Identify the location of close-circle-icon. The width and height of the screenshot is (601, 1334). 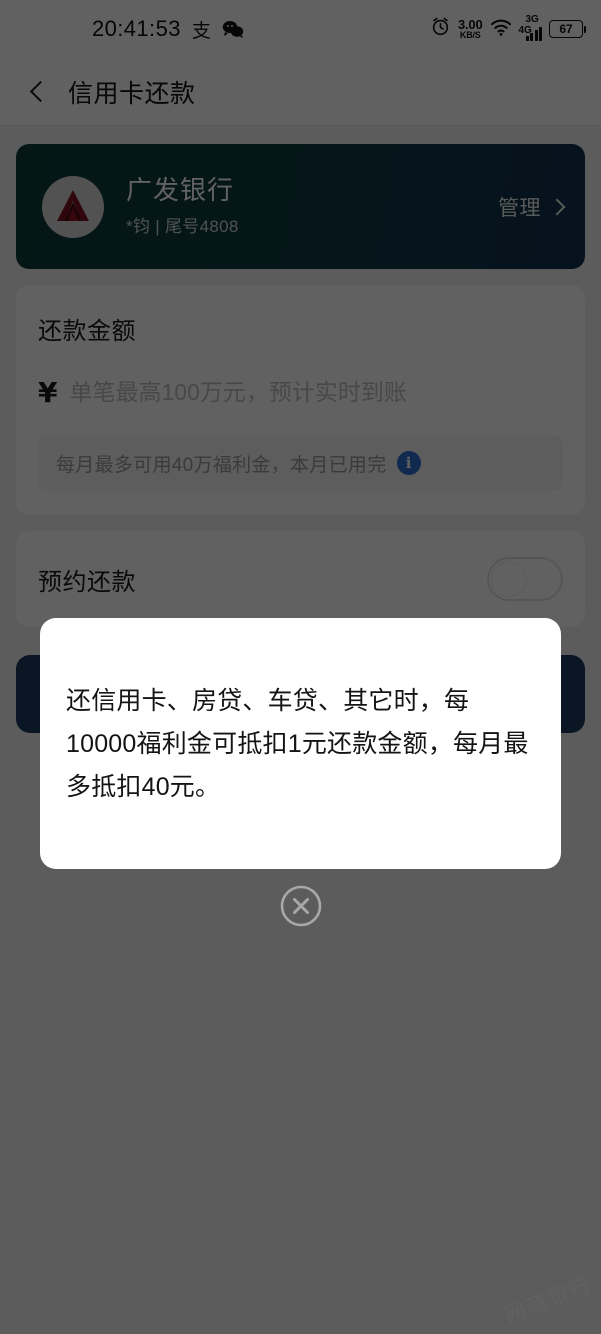
(301, 907).